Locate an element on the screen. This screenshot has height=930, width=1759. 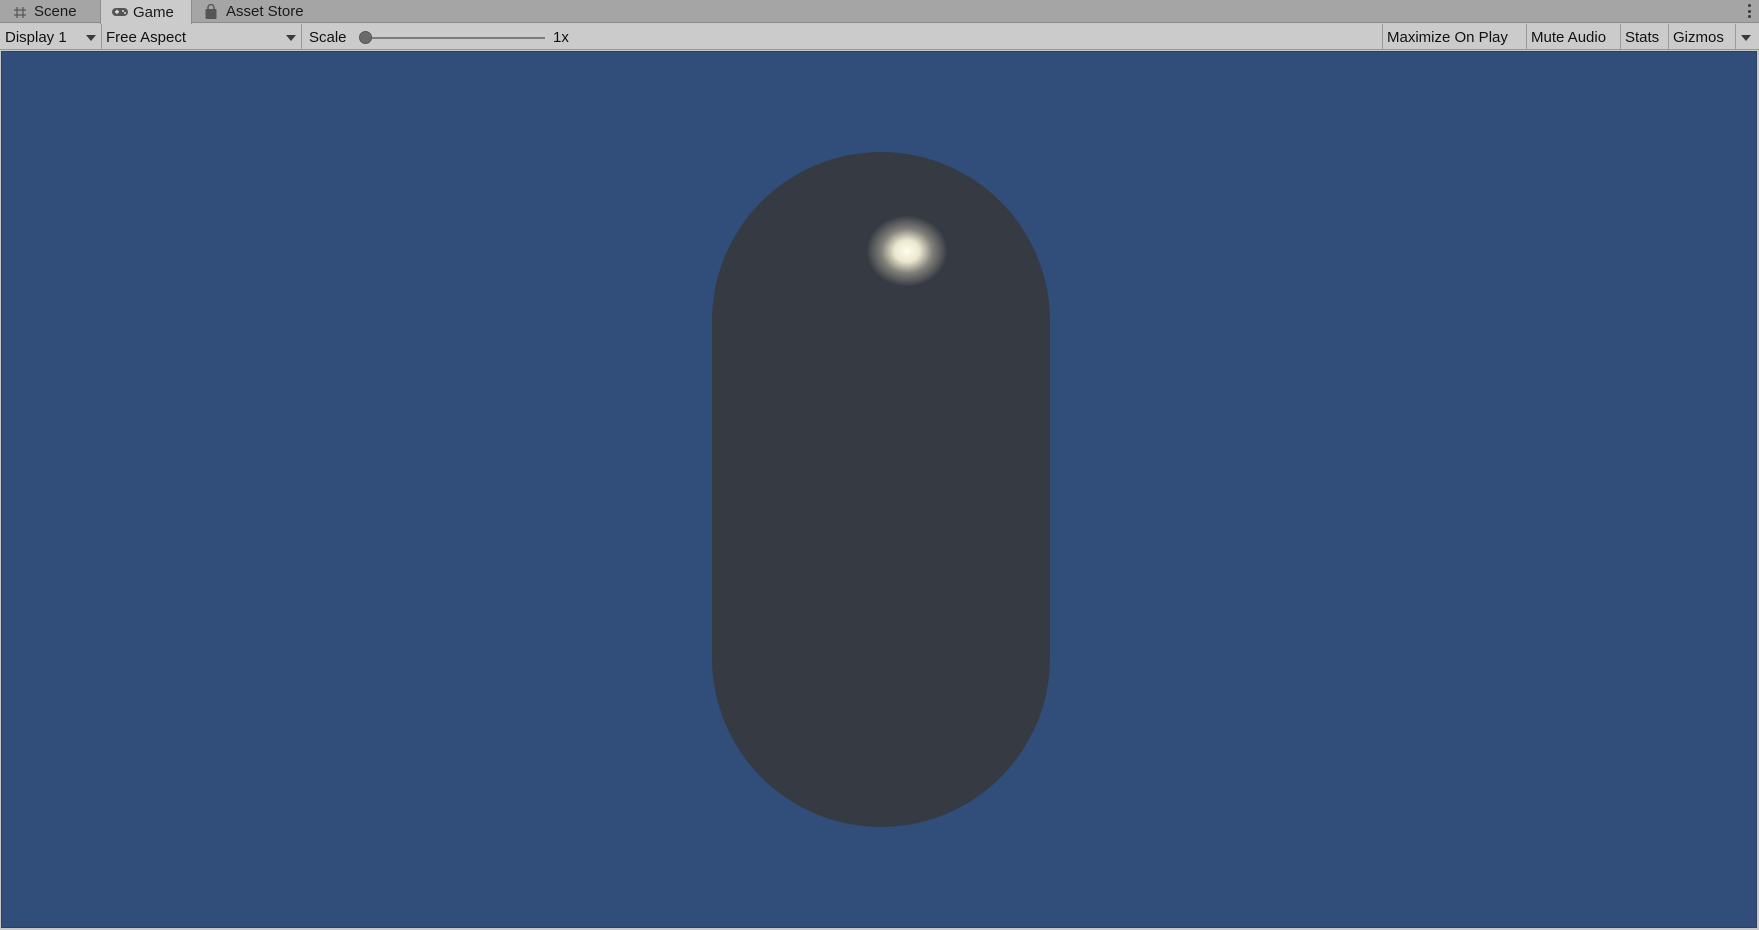
capsule-object is located at coordinates (881, 489).